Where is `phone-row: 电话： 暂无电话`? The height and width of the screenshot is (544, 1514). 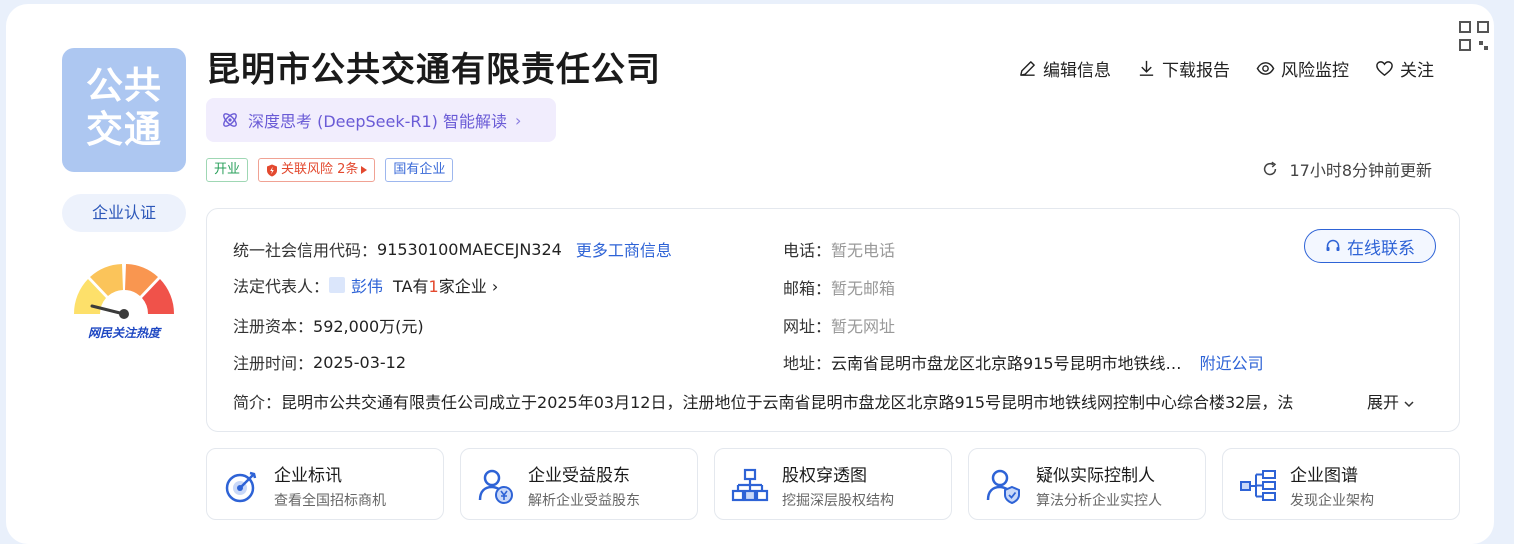 phone-row: 电话： 暂无电话 is located at coordinates (839, 249).